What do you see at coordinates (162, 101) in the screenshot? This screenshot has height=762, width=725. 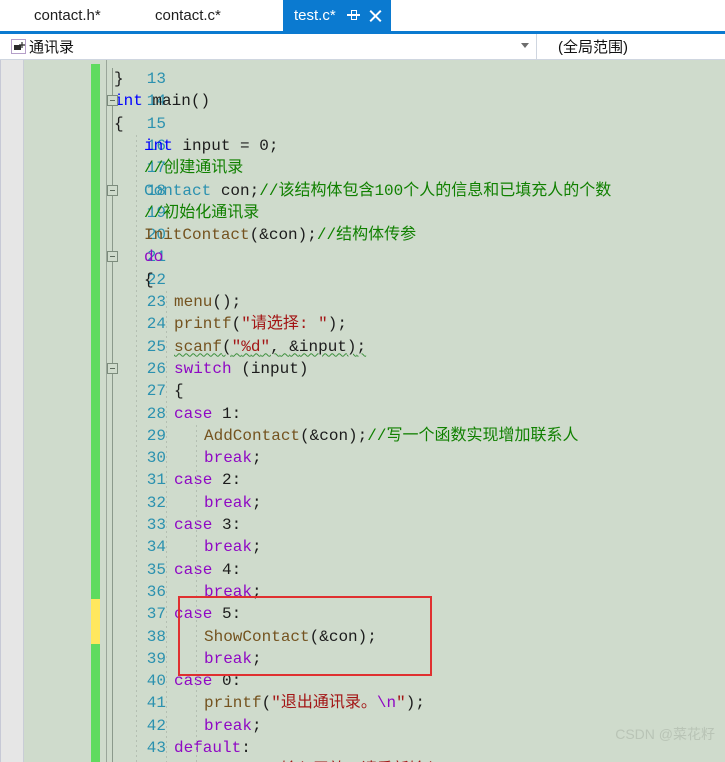 I see `code-line-text: int main()` at bounding box center [162, 101].